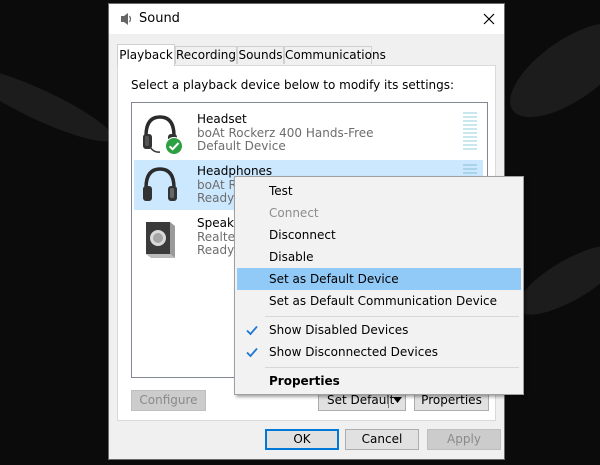  I want to click on close-icon, so click(489, 19).